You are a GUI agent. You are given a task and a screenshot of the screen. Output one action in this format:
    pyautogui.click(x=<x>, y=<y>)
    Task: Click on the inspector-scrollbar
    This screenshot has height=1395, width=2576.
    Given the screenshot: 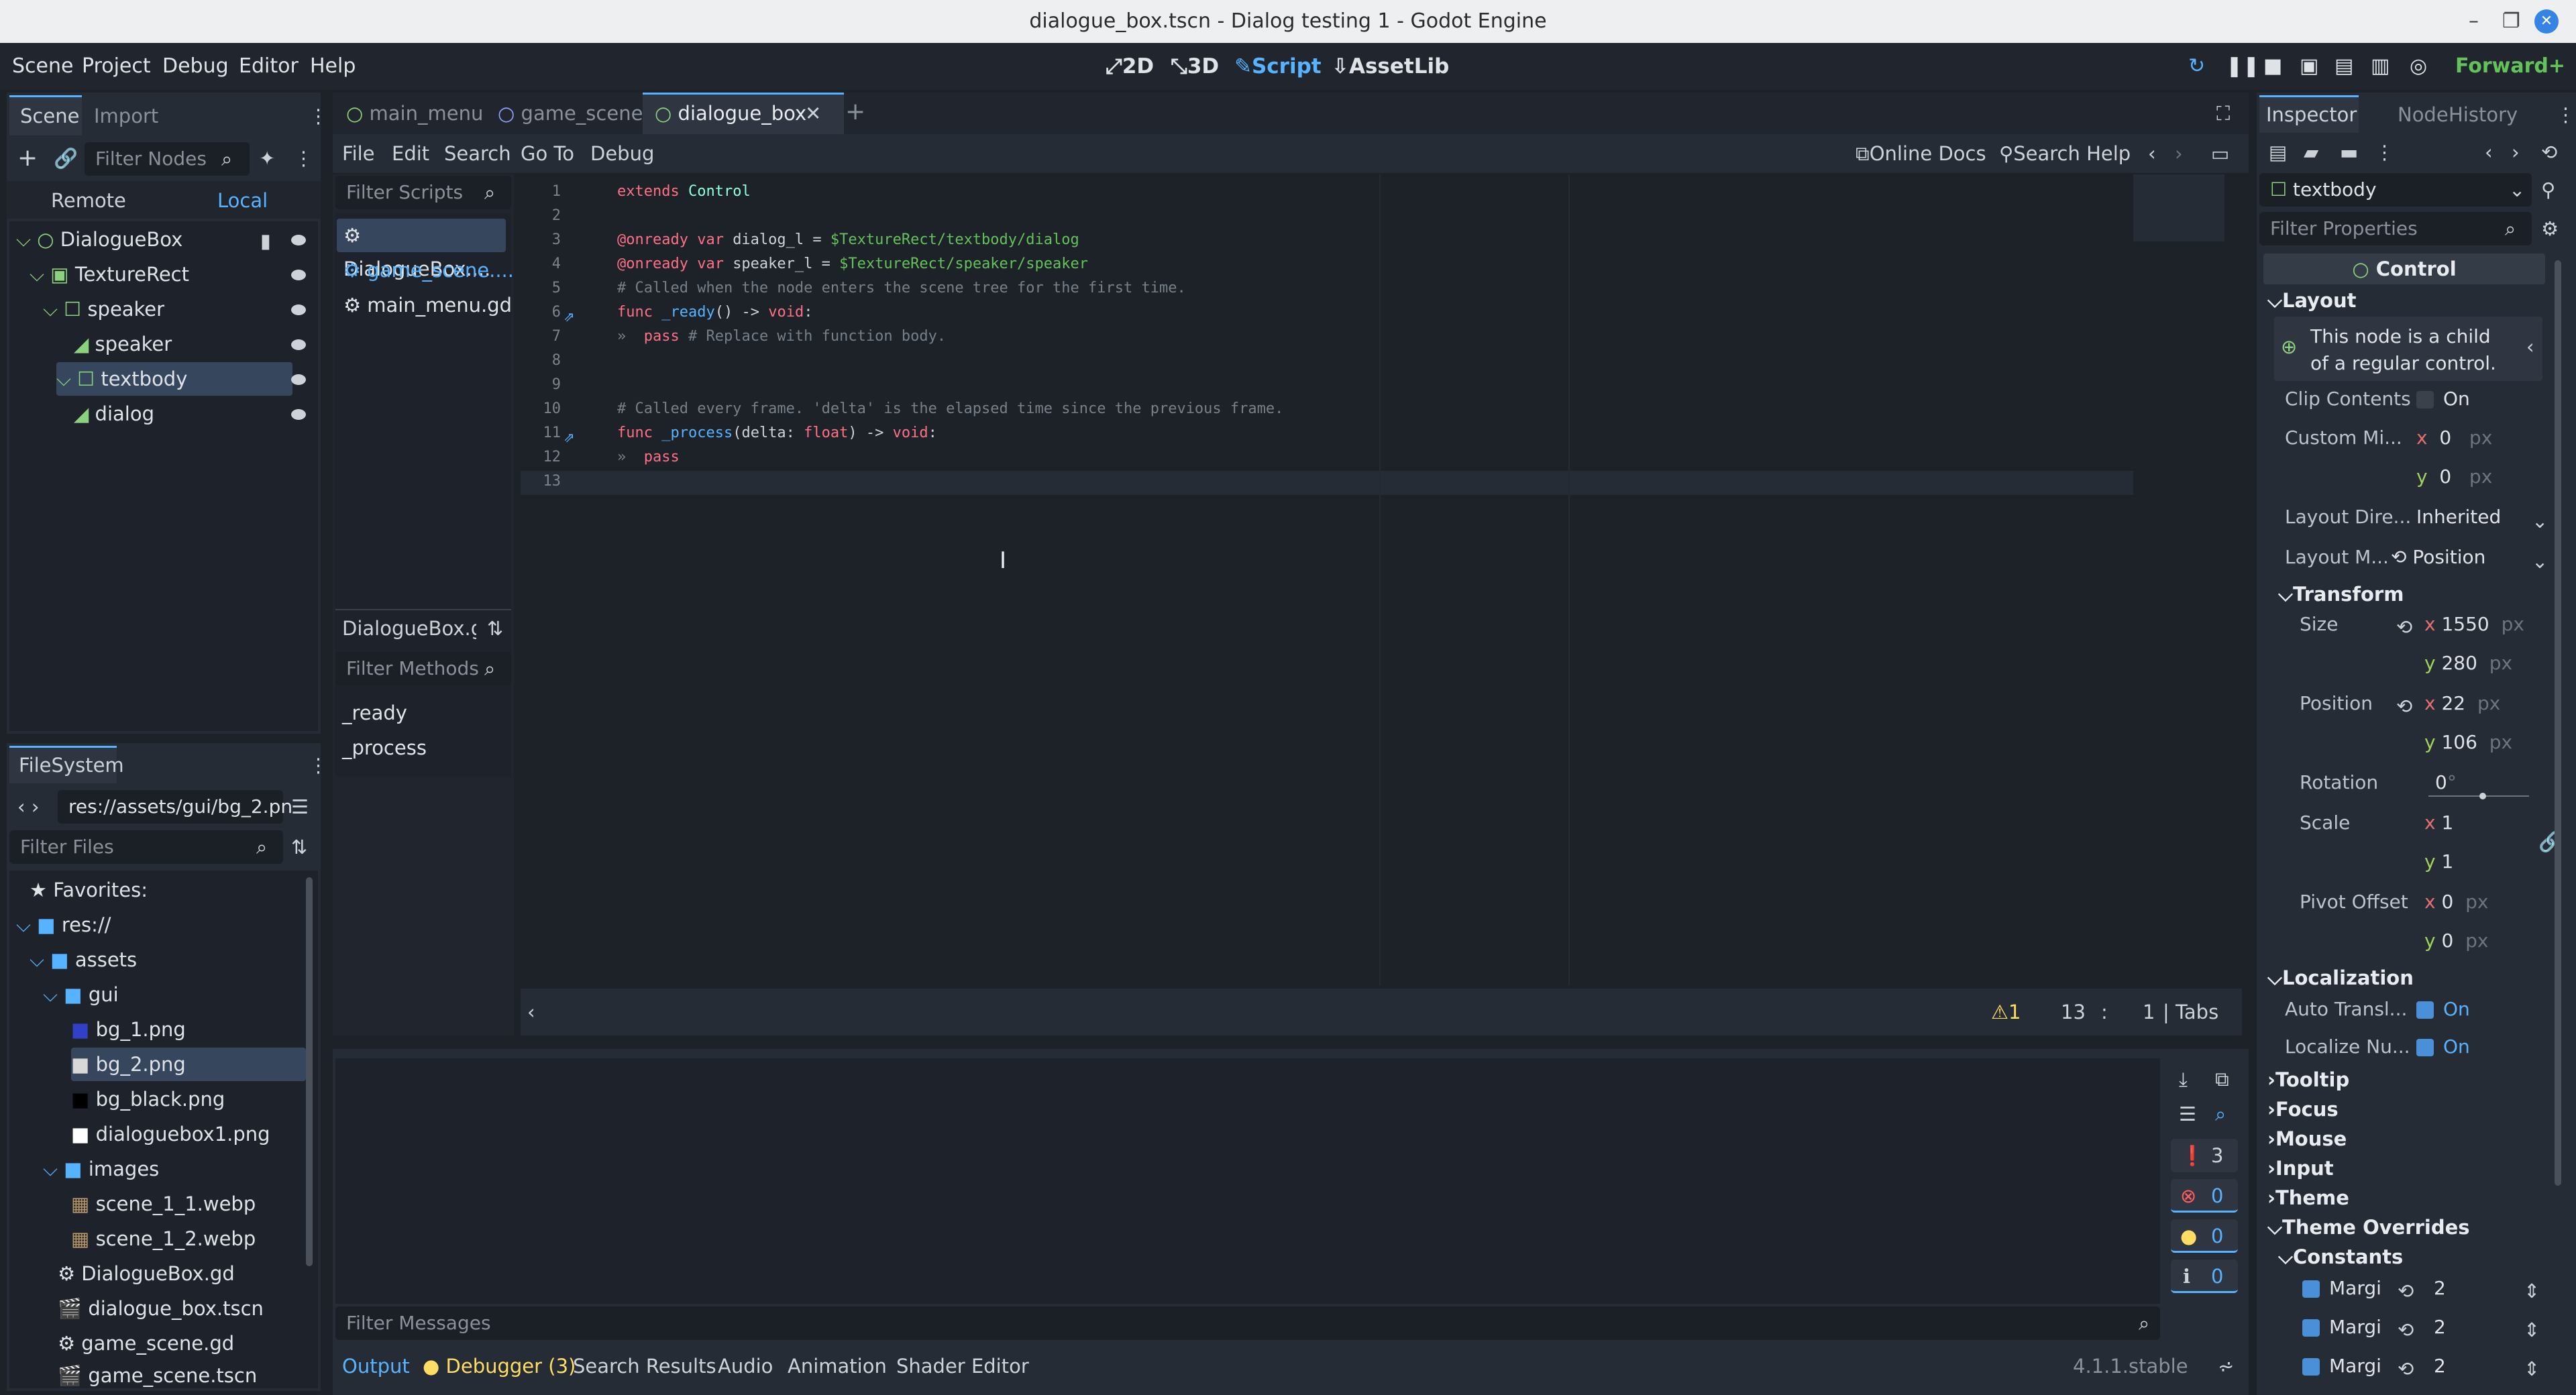 What is the action you would take?
    pyautogui.click(x=2558, y=723)
    